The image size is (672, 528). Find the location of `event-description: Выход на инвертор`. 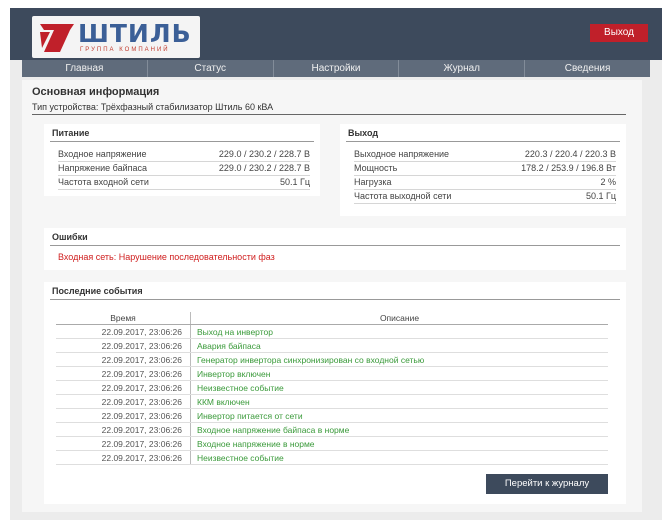

event-description: Выход на инвертор is located at coordinates (399, 331).